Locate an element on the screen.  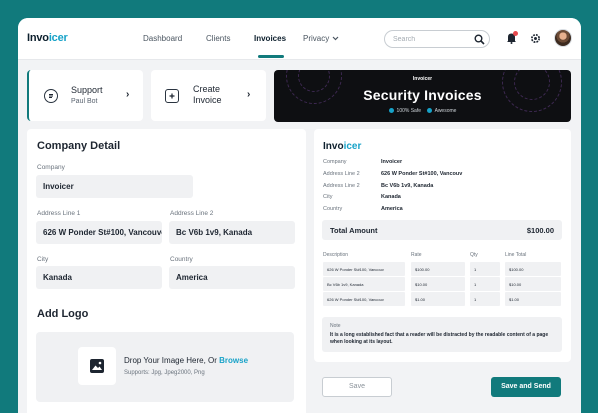
browse-link: Browse is located at coordinates (233, 360).